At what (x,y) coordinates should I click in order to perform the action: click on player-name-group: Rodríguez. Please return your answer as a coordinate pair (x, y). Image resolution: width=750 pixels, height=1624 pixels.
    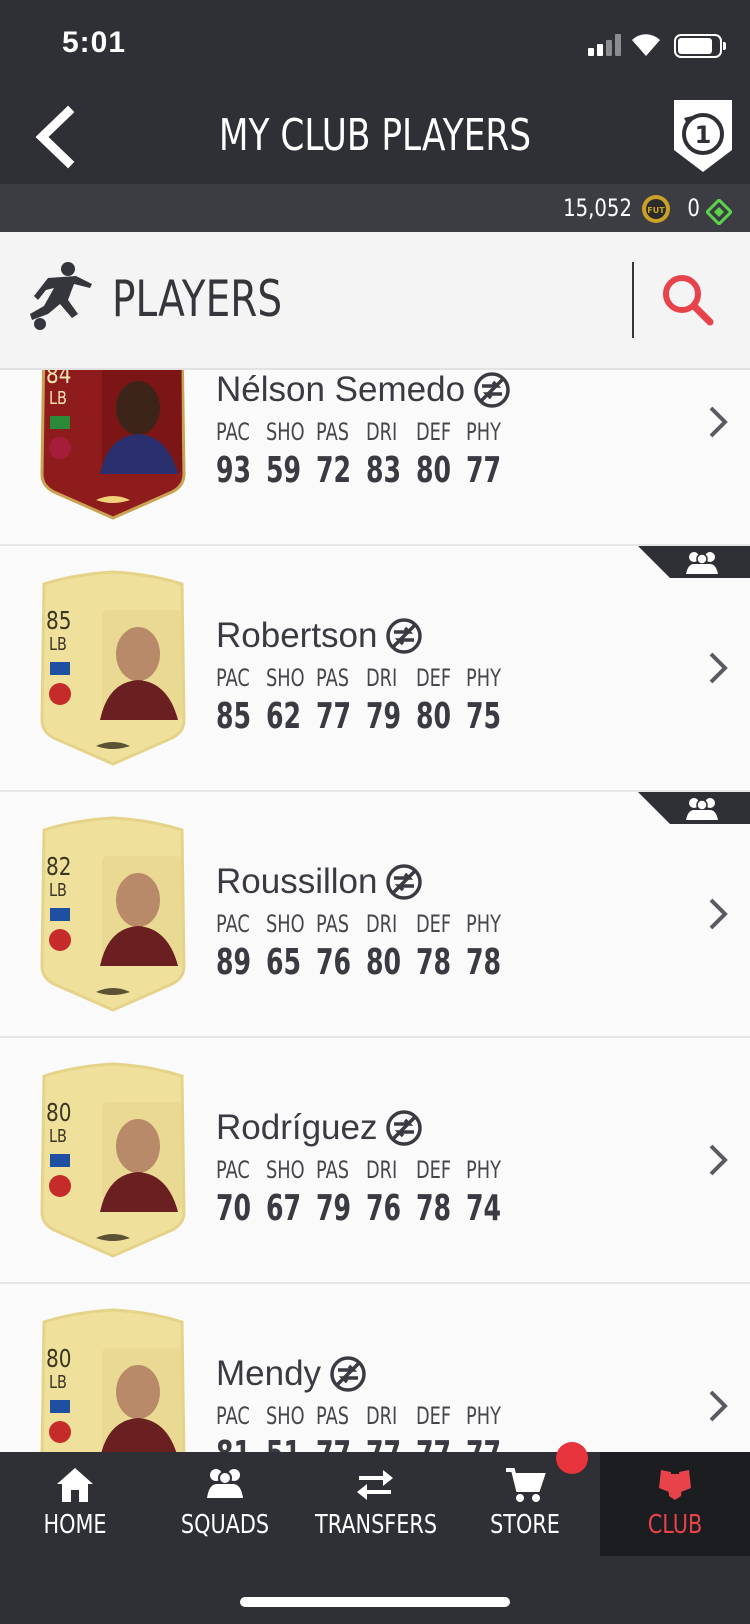
    Looking at the image, I should click on (319, 1128).